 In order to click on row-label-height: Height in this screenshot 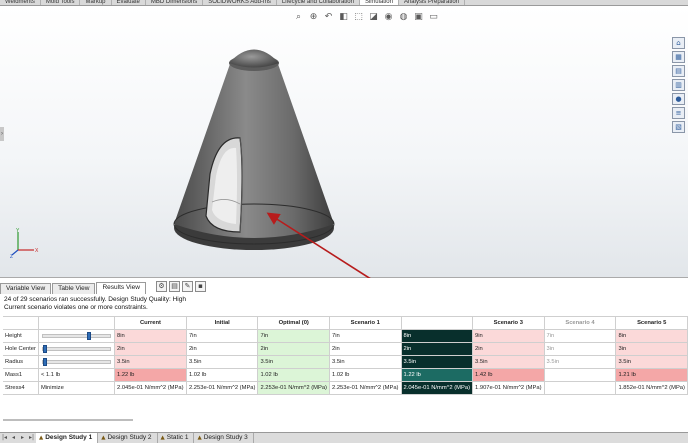, I will do `click(21, 336)`.